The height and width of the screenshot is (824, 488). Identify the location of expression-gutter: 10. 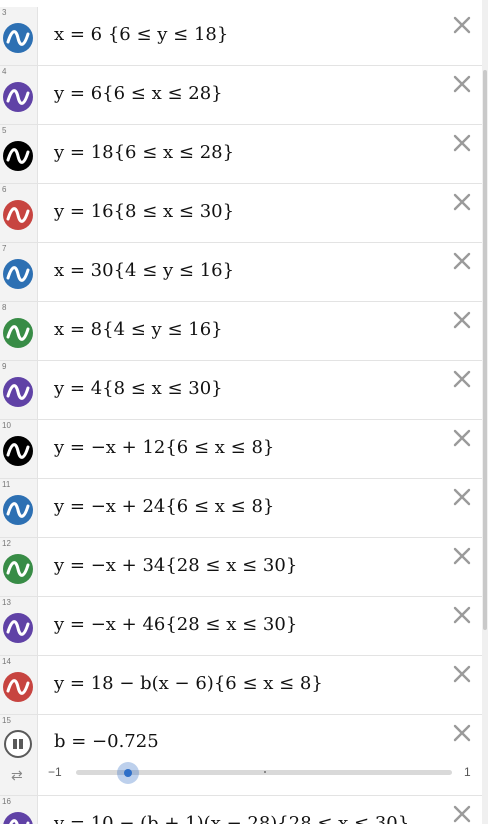
(19, 449).